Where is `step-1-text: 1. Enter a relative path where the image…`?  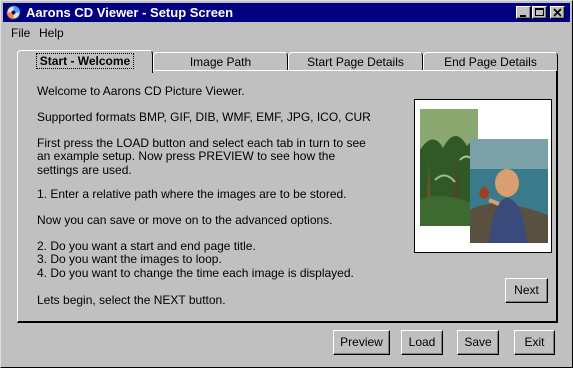 step-1-text: 1. Enter a relative path where the image… is located at coordinates (192, 194).